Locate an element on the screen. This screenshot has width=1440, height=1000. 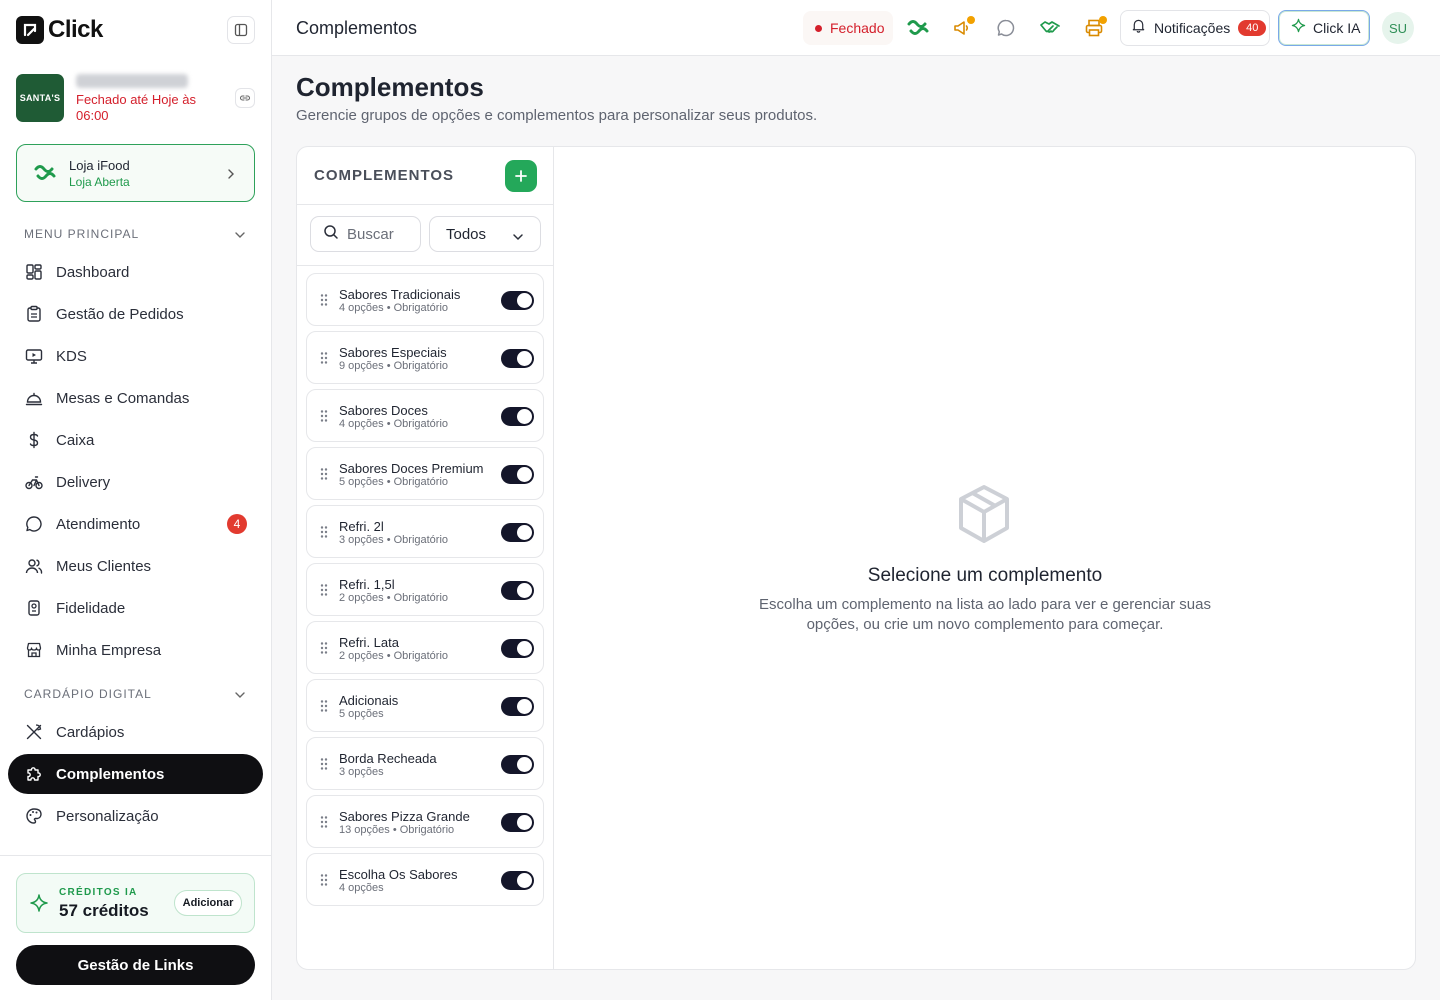
sidebar-toggle-icon is located at coordinates (241, 30).